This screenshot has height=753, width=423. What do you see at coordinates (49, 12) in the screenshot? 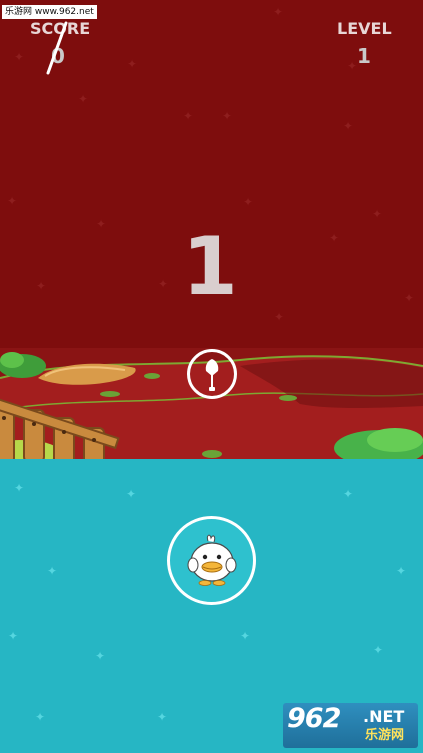
I see `site-watermark: 乐游网 www.962.net` at bounding box center [49, 12].